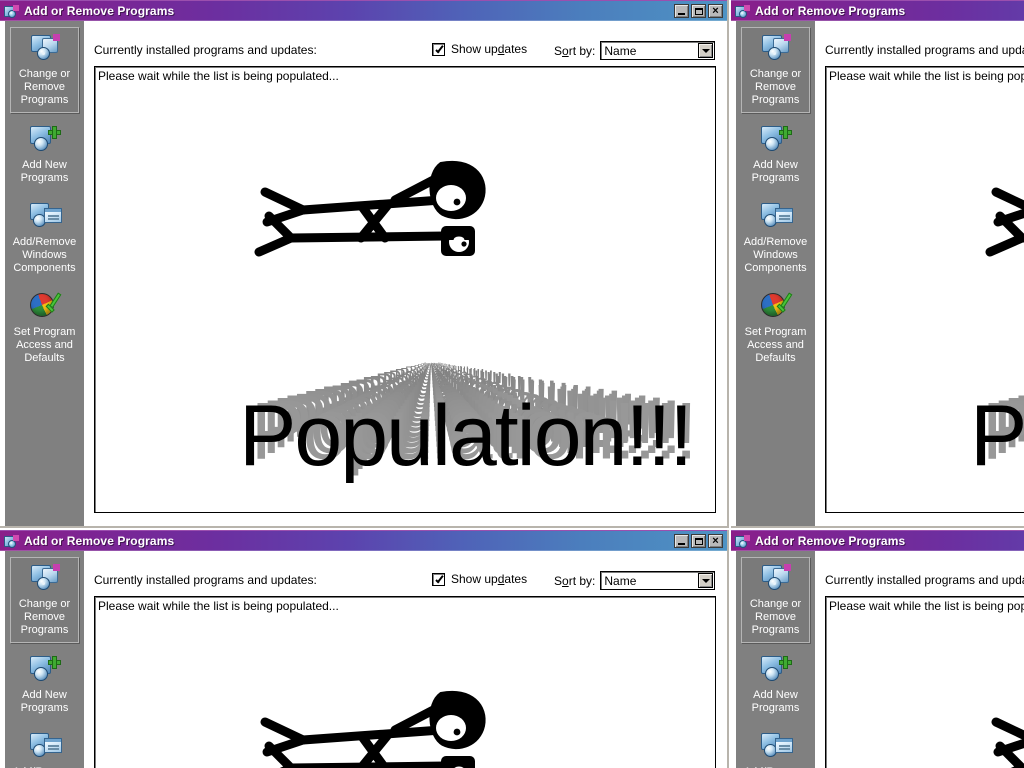 This screenshot has height=768, width=1024. I want to click on sidebar-label-line2: Remove, so click(44, 617).